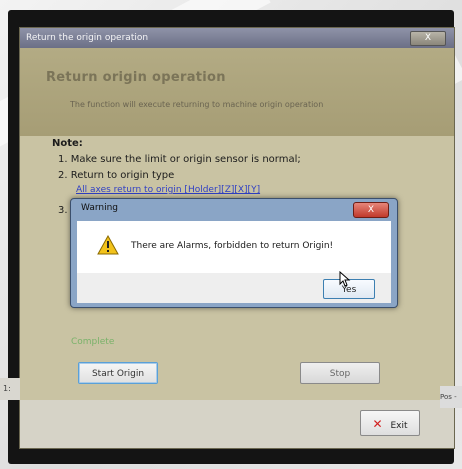 The height and width of the screenshot is (469, 462). What do you see at coordinates (116, 175) in the screenshot?
I see `note-item-origin-type: 2. Return to origin type` at bounding box center [116, 175].